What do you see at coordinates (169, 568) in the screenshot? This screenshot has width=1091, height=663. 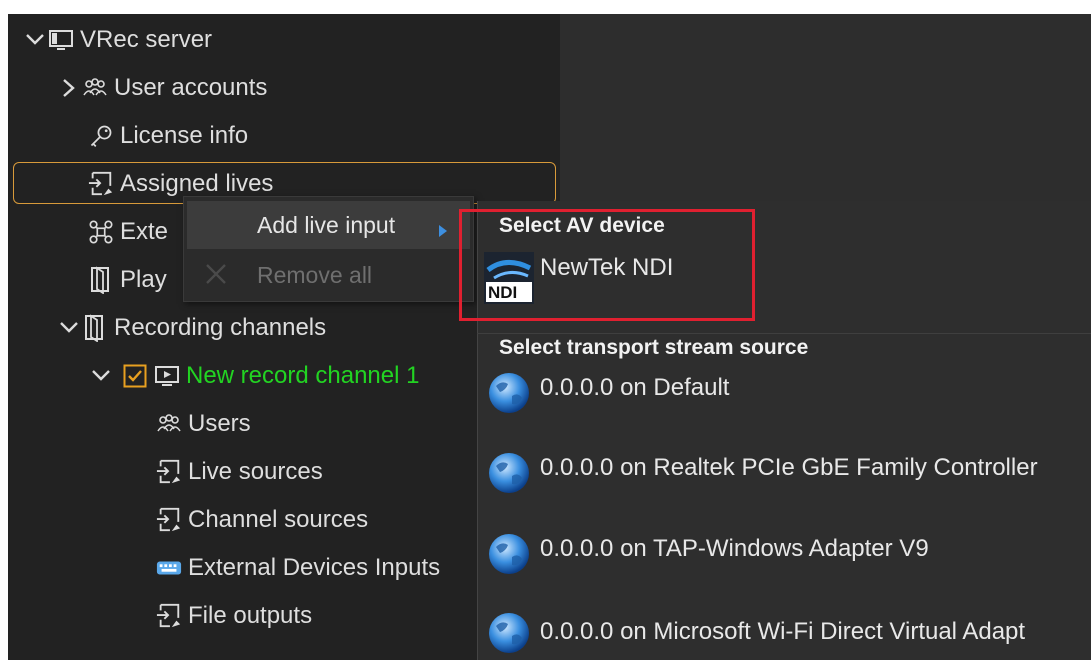 I see `keyboard-icon` at bounding box center [169, 568].